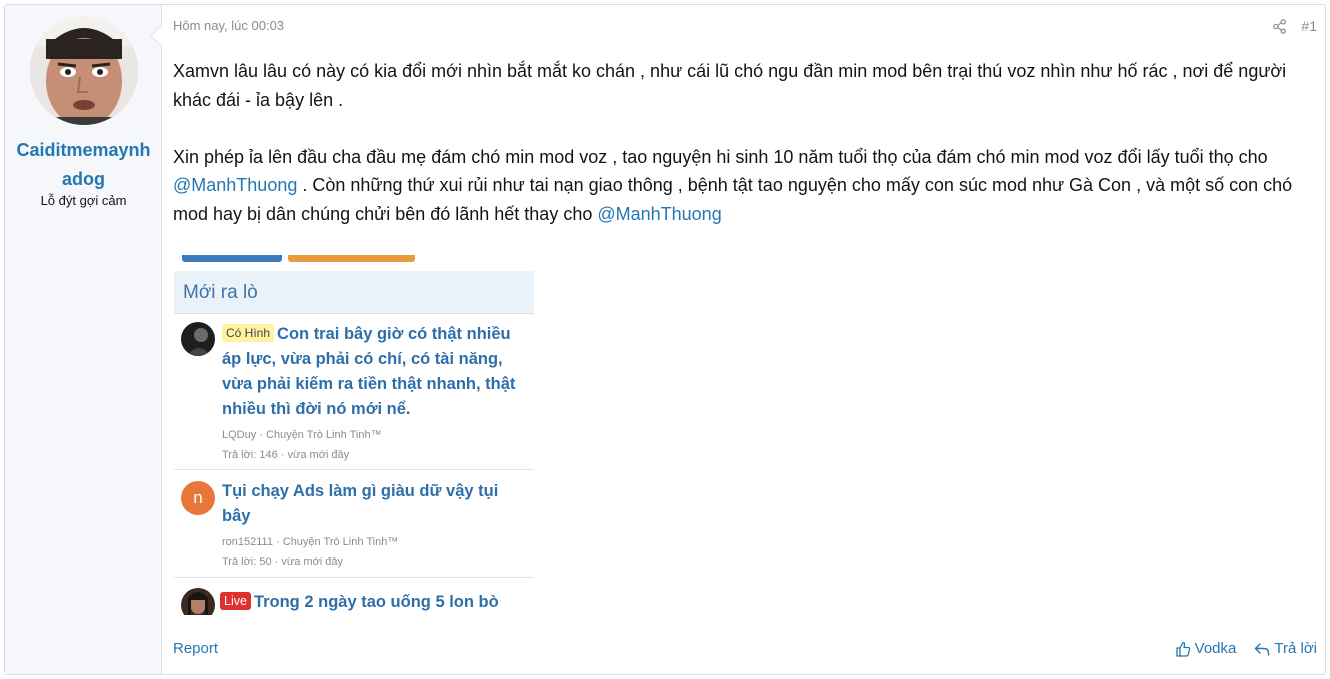 Image resolution: width=1330 pixels, height=679 pixels. What do you see at coordinates (283, 562) in the screenshot?
I see `thread-replies: Trả lời: 50 · vừa mới đây` at bounding box center [283, 562].